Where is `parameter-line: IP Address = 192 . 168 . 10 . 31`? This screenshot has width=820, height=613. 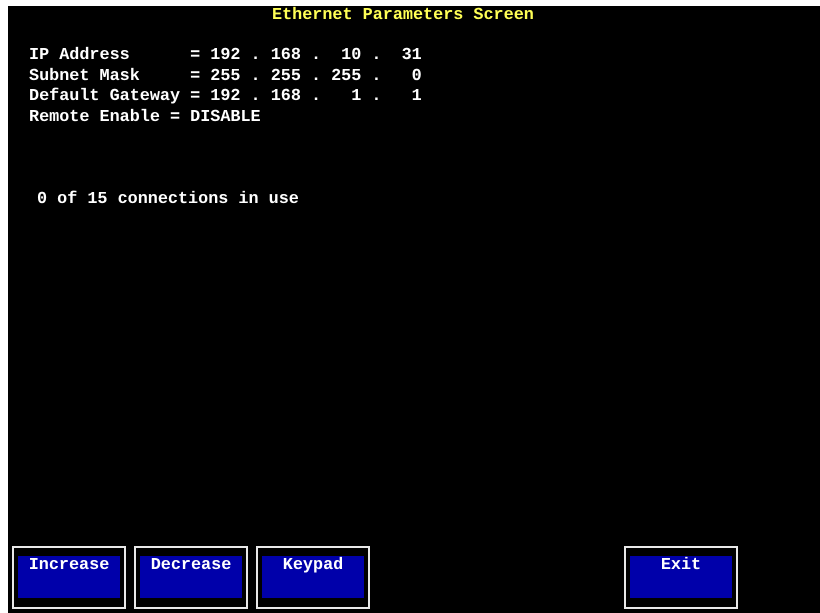 parameter-line: IP Address = 192 . 168 . 10 . 31 is located at coordinates (226, 56).